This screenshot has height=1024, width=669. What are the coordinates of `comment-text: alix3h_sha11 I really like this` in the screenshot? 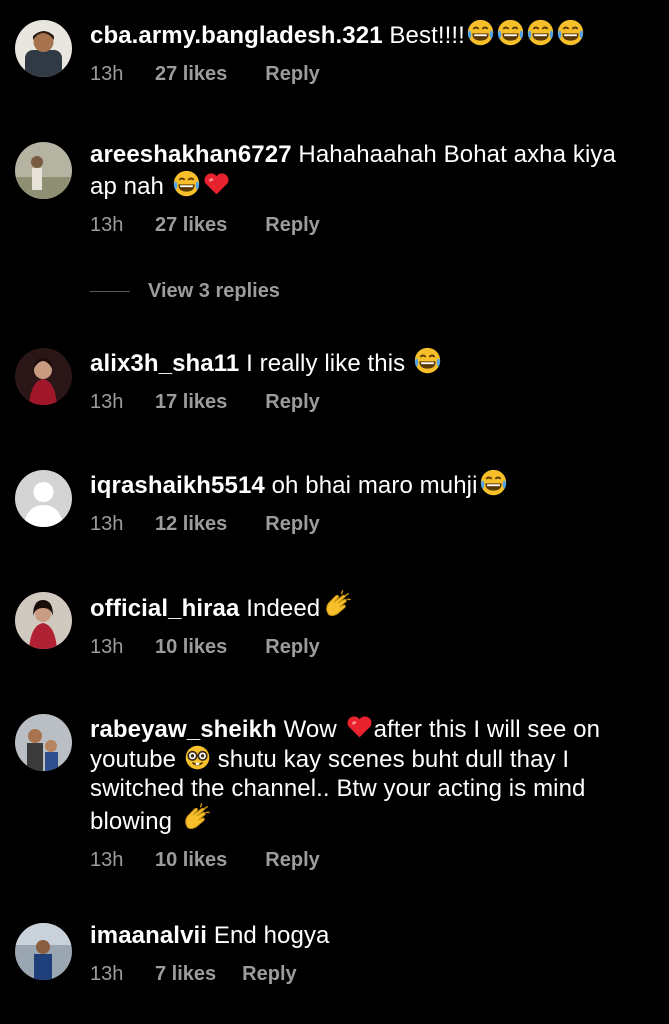 It's located at (369, 362).